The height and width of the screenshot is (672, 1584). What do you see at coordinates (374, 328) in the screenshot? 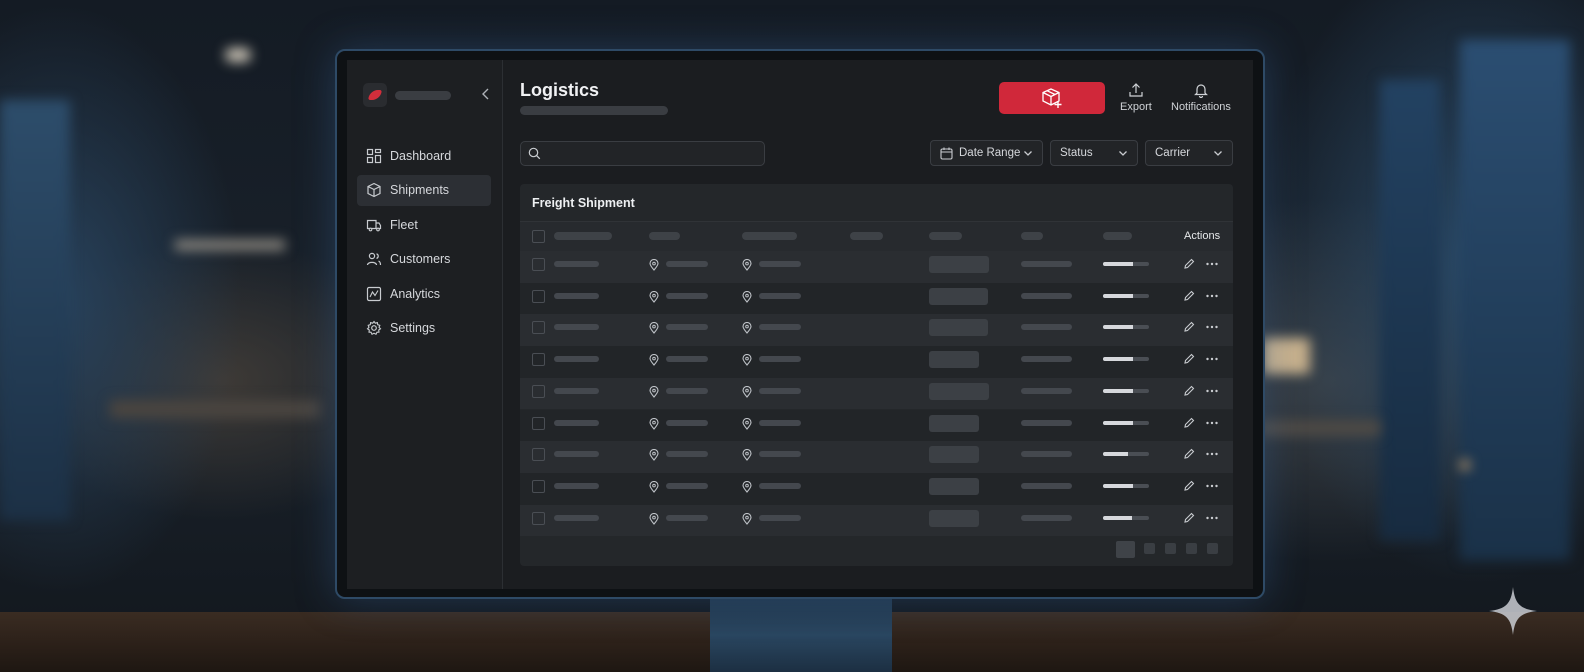
I see `gear-icon` at bounding box center [374, 328].